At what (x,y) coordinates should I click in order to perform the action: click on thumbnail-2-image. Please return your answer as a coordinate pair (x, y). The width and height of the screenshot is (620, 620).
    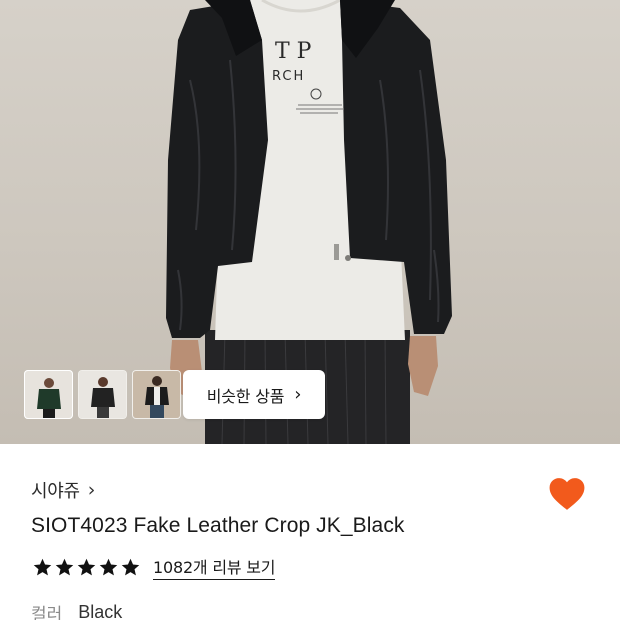
    Looking at the image, I should click on (102, 394).